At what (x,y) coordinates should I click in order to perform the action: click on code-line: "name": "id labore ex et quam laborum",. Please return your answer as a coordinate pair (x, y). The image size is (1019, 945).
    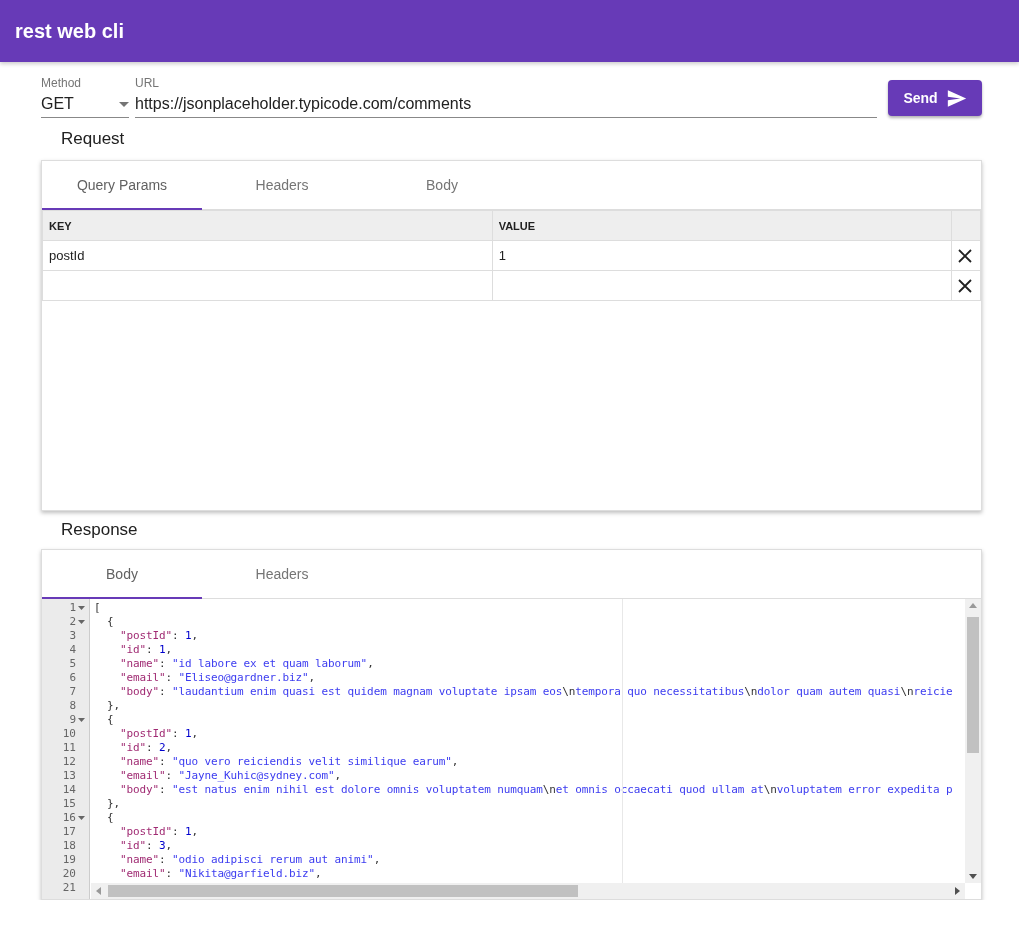
    Looking at the image, I should click on (246, 664).